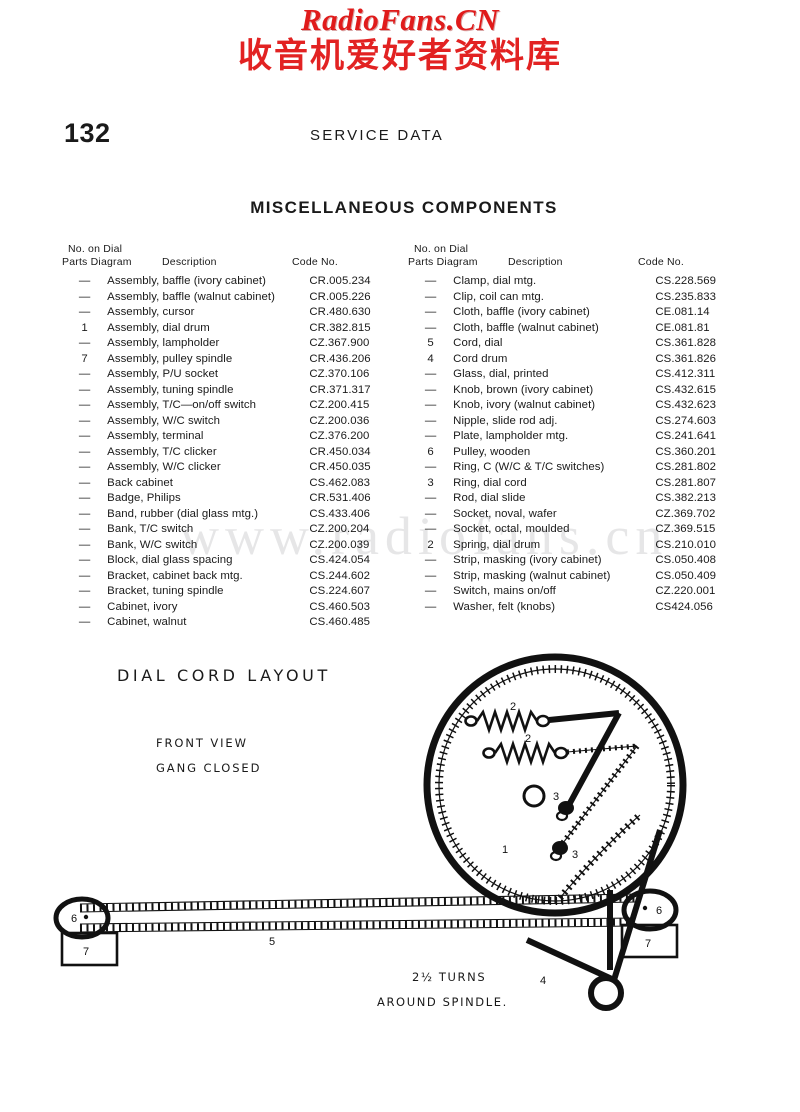 The image size is (800, 1112). Describe the element at coordinates (585, 375) in the screenshot. I see `table-row: — Glass, dial, printed CS.412.311` at that location.